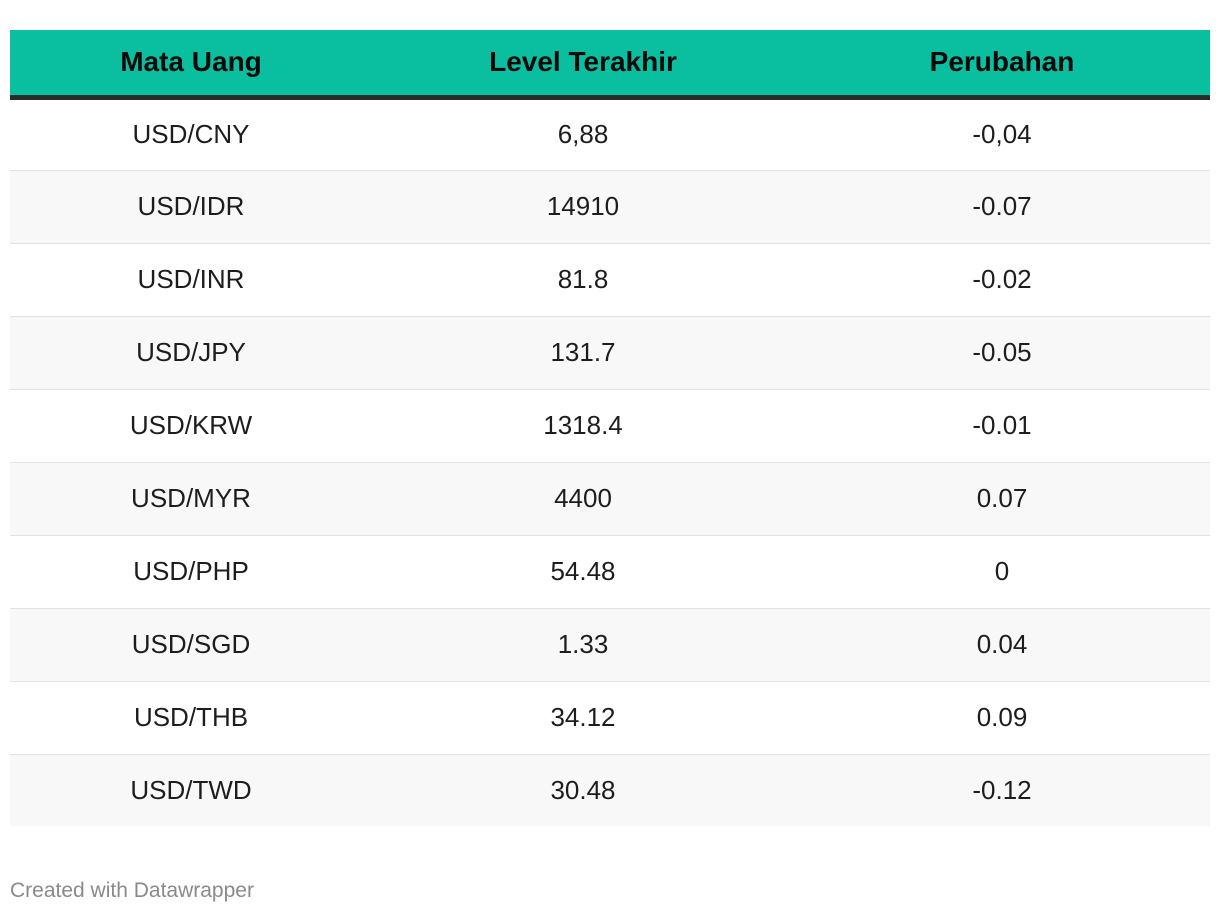 This screenshot has width=1220, height=916. I want to click on cell-last-level: 34.12, so click(583, 717).